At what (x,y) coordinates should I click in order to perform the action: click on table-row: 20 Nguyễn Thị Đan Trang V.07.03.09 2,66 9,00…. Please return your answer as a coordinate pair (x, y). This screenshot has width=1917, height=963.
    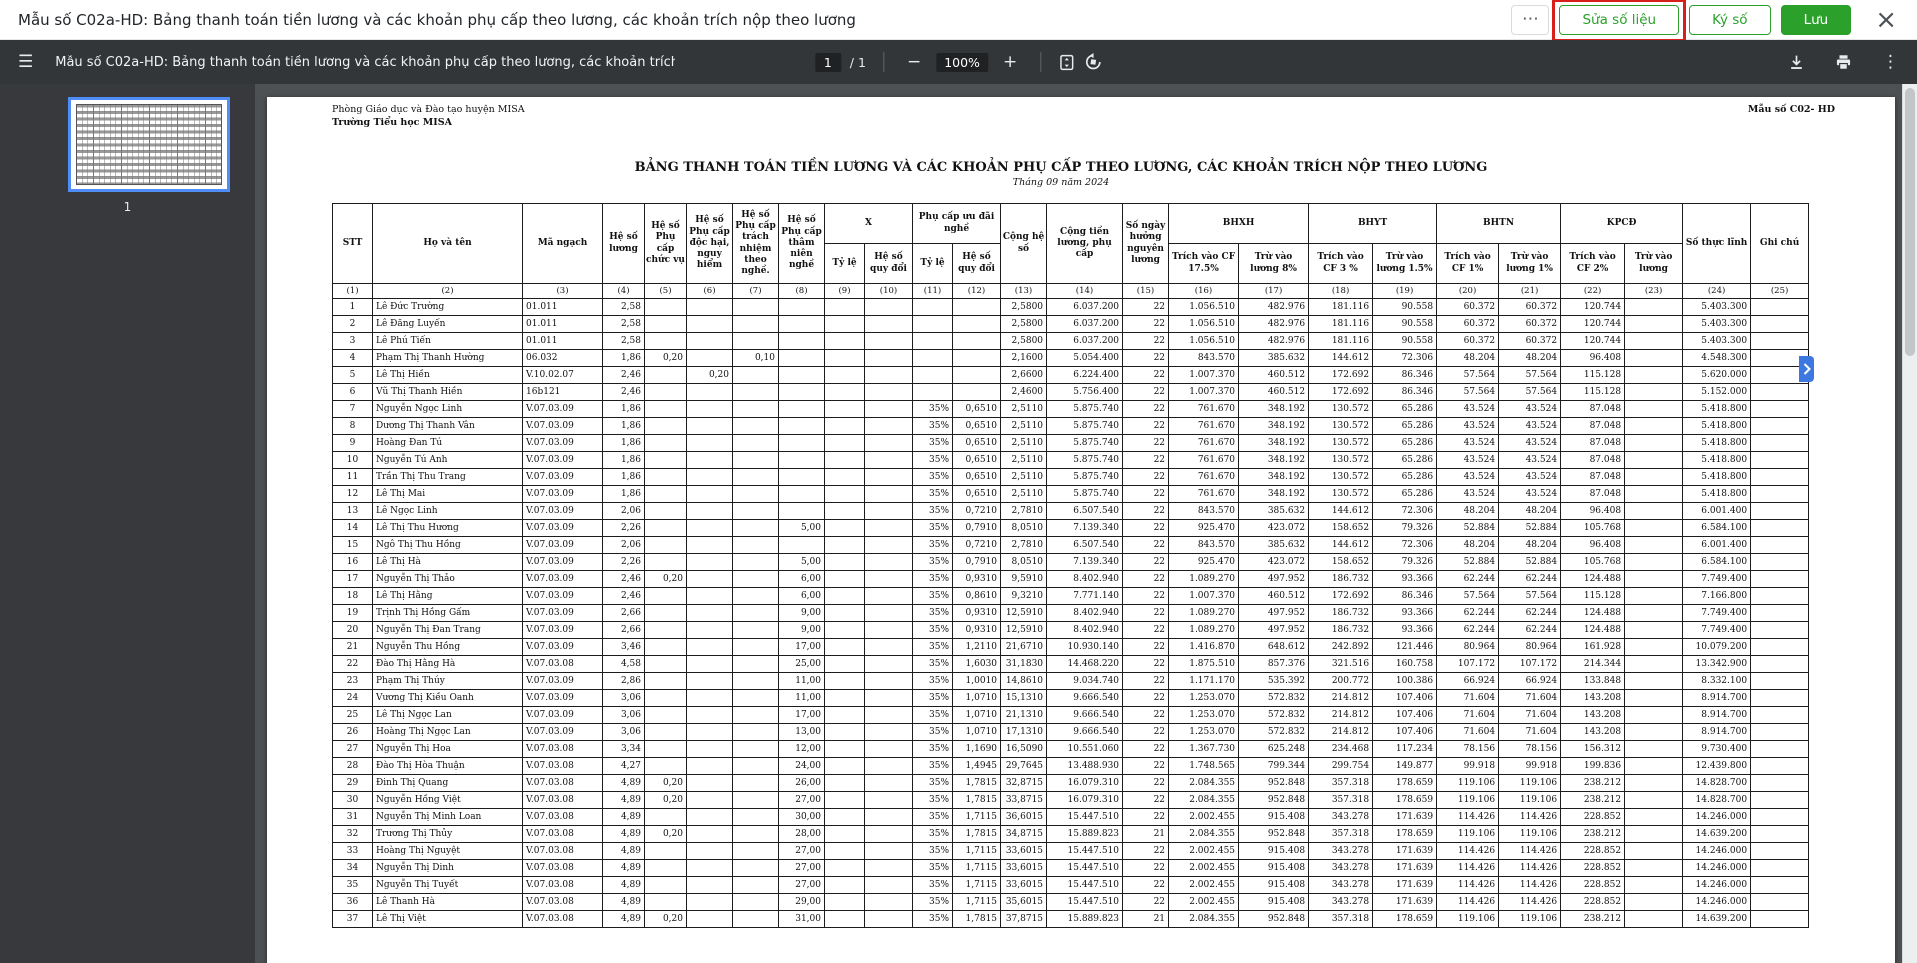
    Looking at the image, I should click on (1071, 630).